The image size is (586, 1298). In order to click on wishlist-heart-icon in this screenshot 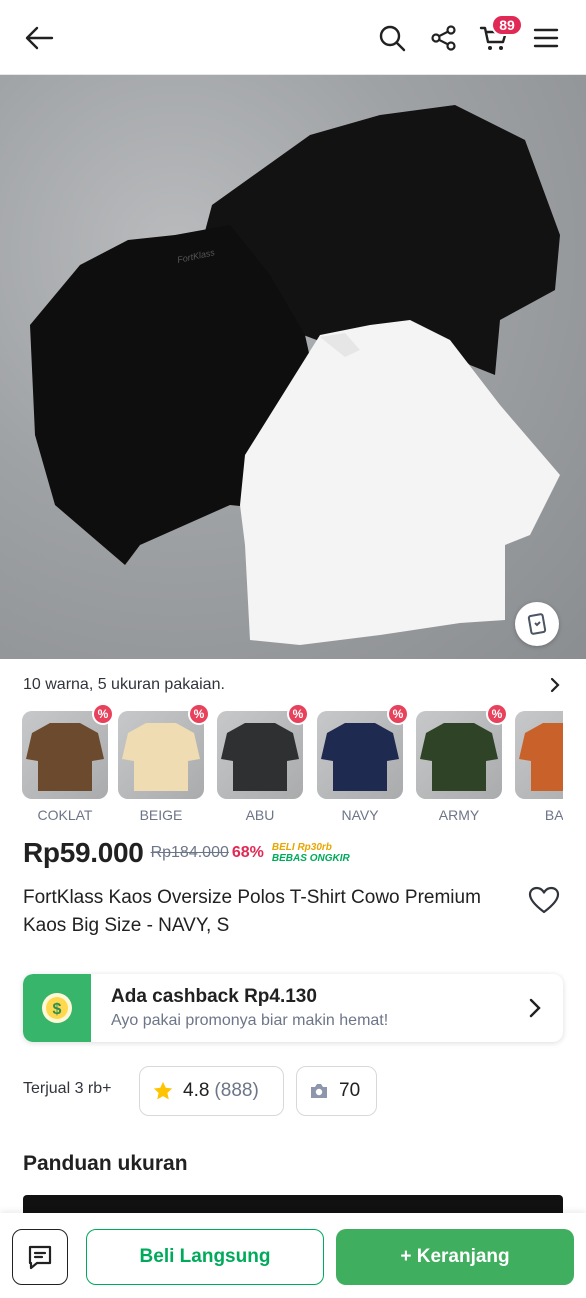, I will do `click(544, 900)`.